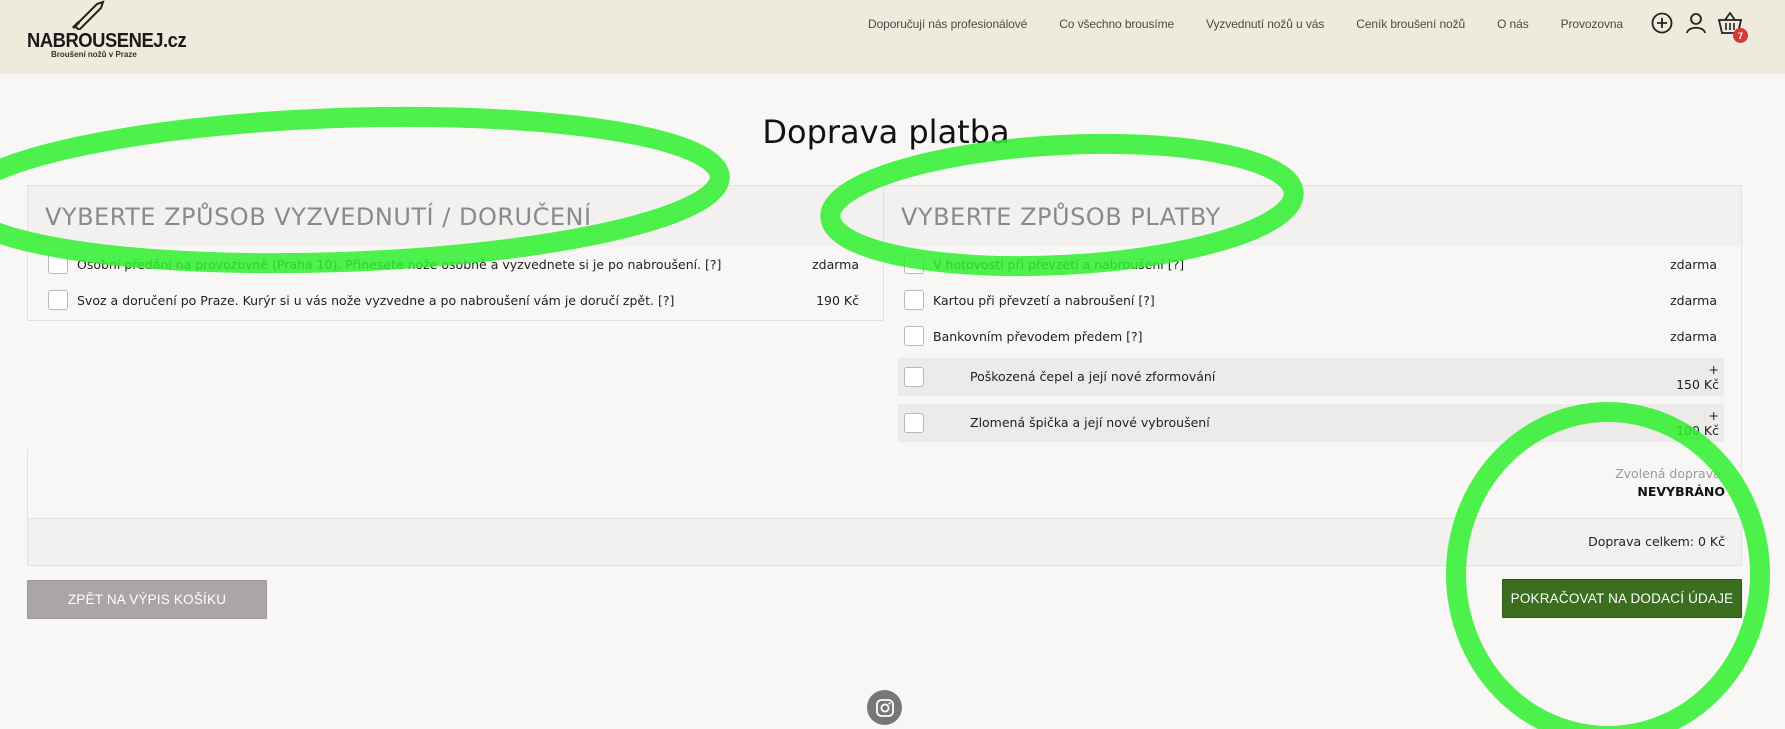  I want to click on cart-count-badge: 7, so click(1740, 35).